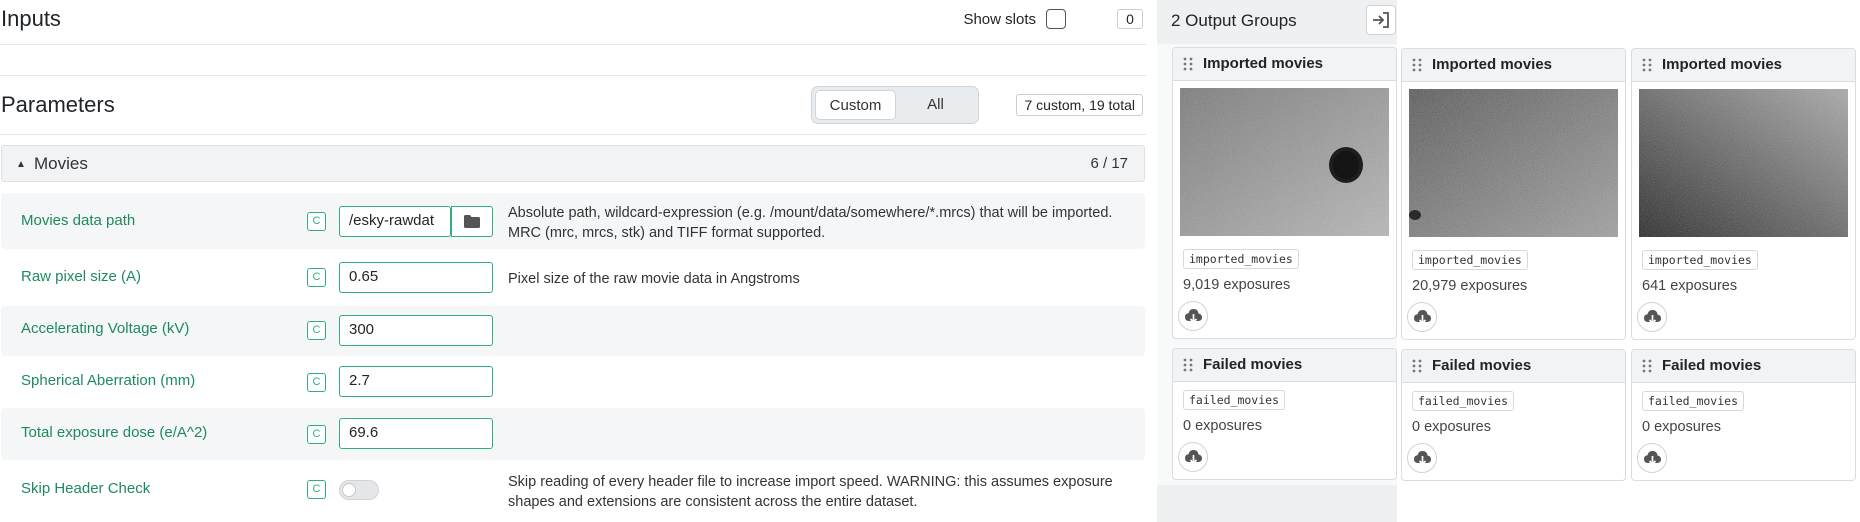 Image resolution: width=1860 pixels, height=522 pixels. Describe the element at coordinates (573, 382) in the screenshot. I see `param-row-spherical-aberration: Spherical Aberration (mm) C 2.7` at that location.